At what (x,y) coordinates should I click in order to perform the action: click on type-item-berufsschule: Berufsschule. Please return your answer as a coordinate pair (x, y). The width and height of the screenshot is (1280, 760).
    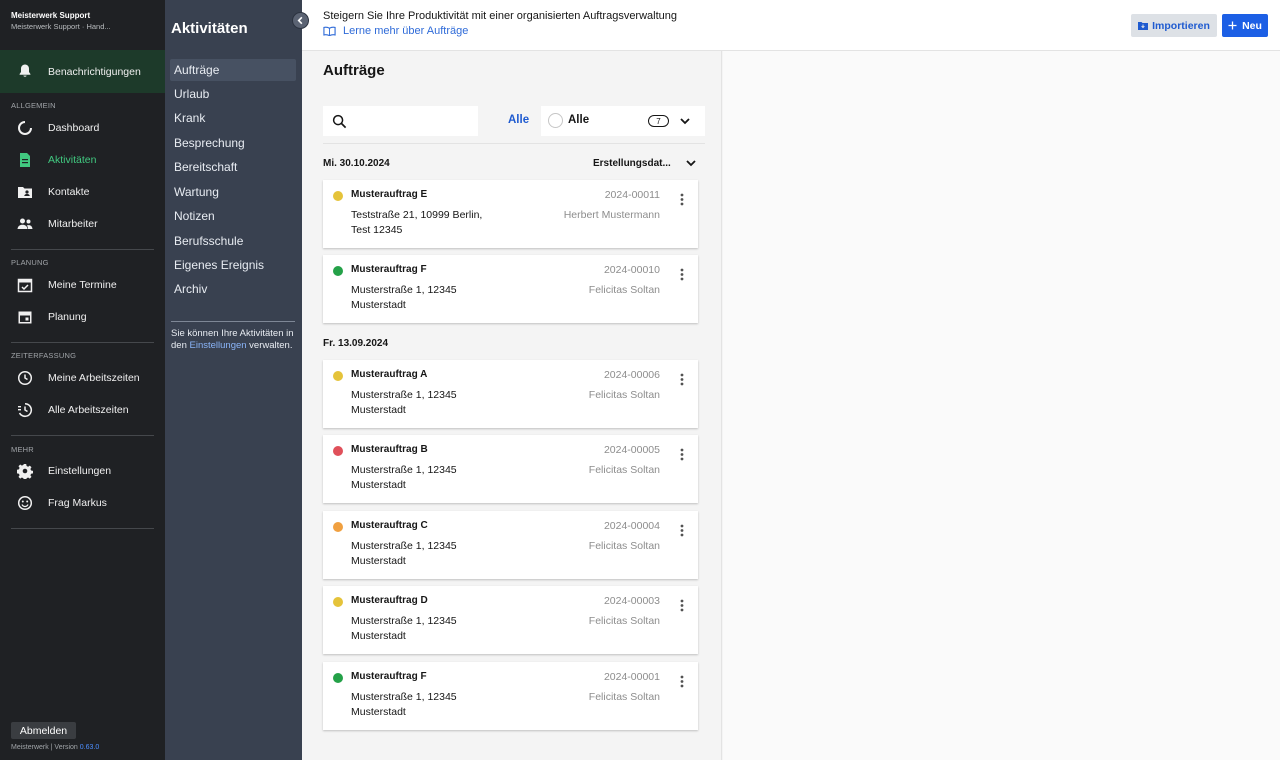
    Looking at the image, I should click on (233, 241).